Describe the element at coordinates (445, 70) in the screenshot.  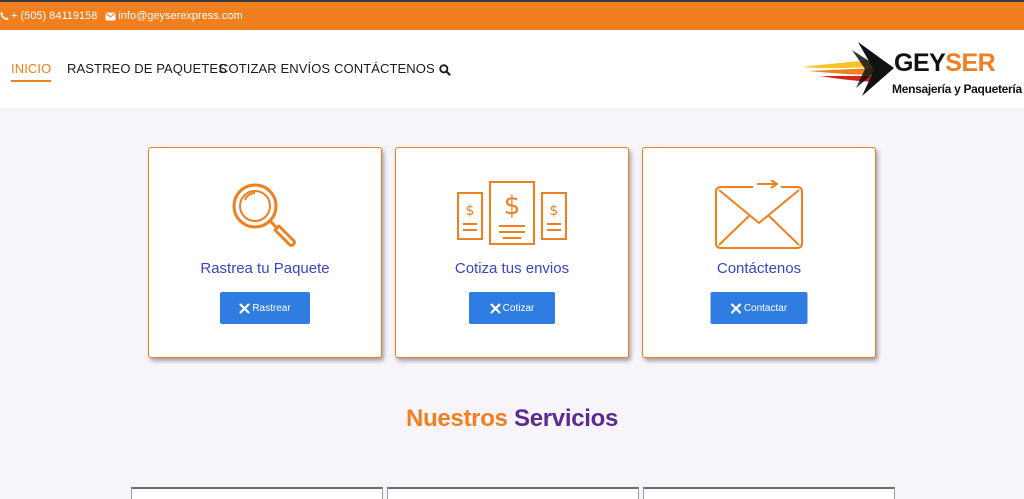
I see `search-icon` at that location.